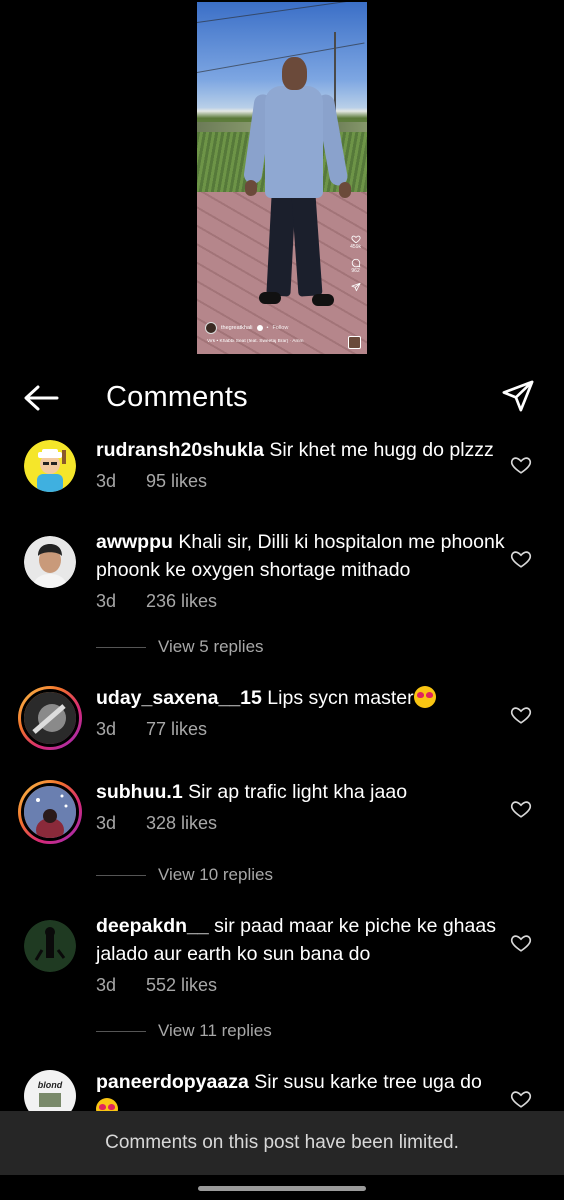  I want to click on comment-likes: 328 likes, so click(181, 823).